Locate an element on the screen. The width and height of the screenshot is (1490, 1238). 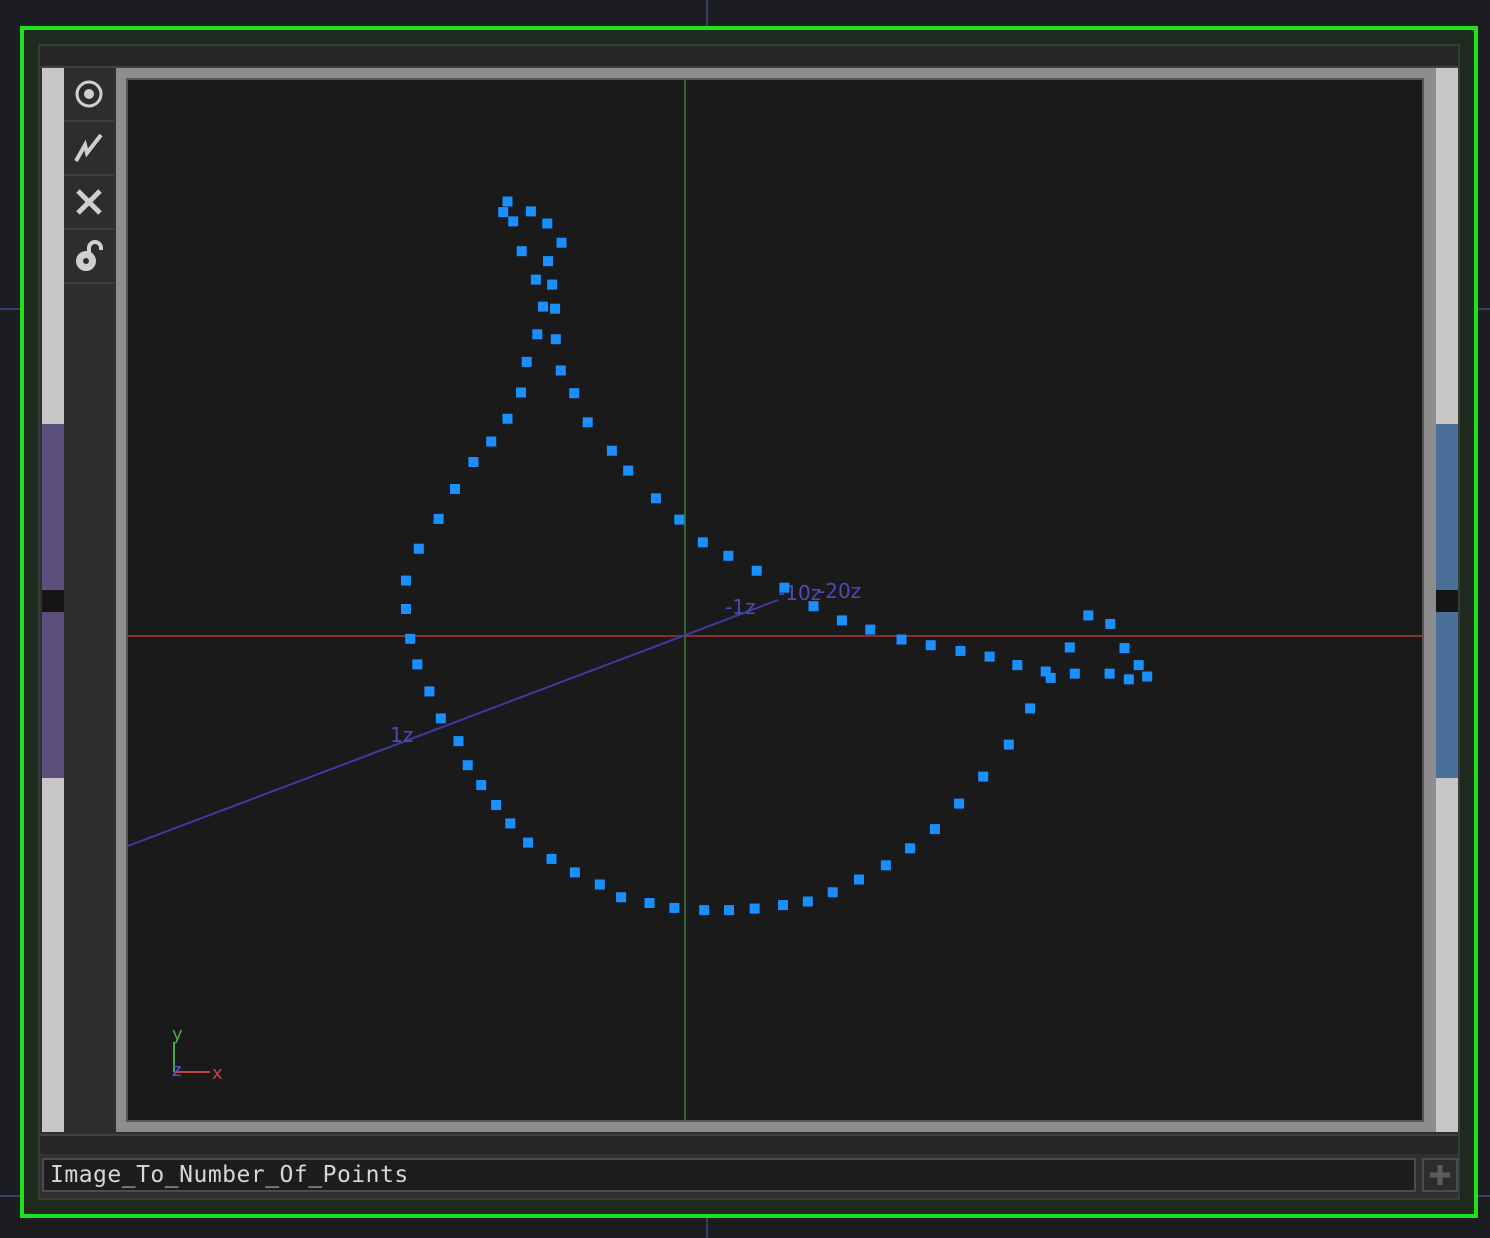
target-icon is located at coordinates (89, 94).